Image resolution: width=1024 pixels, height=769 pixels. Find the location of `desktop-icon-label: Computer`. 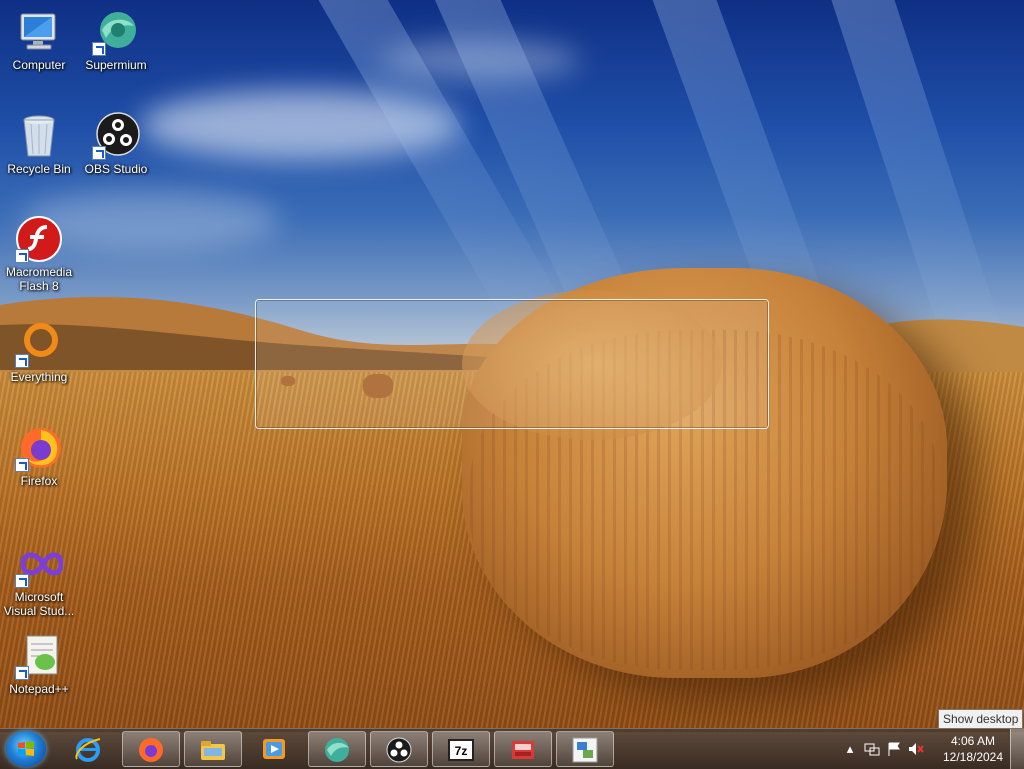

desktop-icon-label: Computer is located at coordinates (39, 65).